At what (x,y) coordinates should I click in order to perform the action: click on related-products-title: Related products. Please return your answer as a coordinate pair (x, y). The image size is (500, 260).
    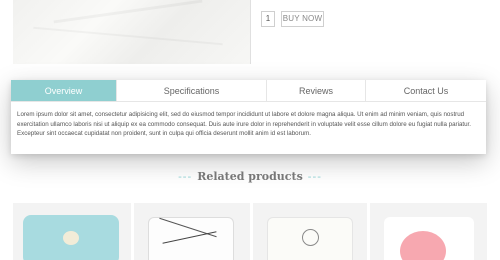
    Looking at the image, I should click on (250, 176).